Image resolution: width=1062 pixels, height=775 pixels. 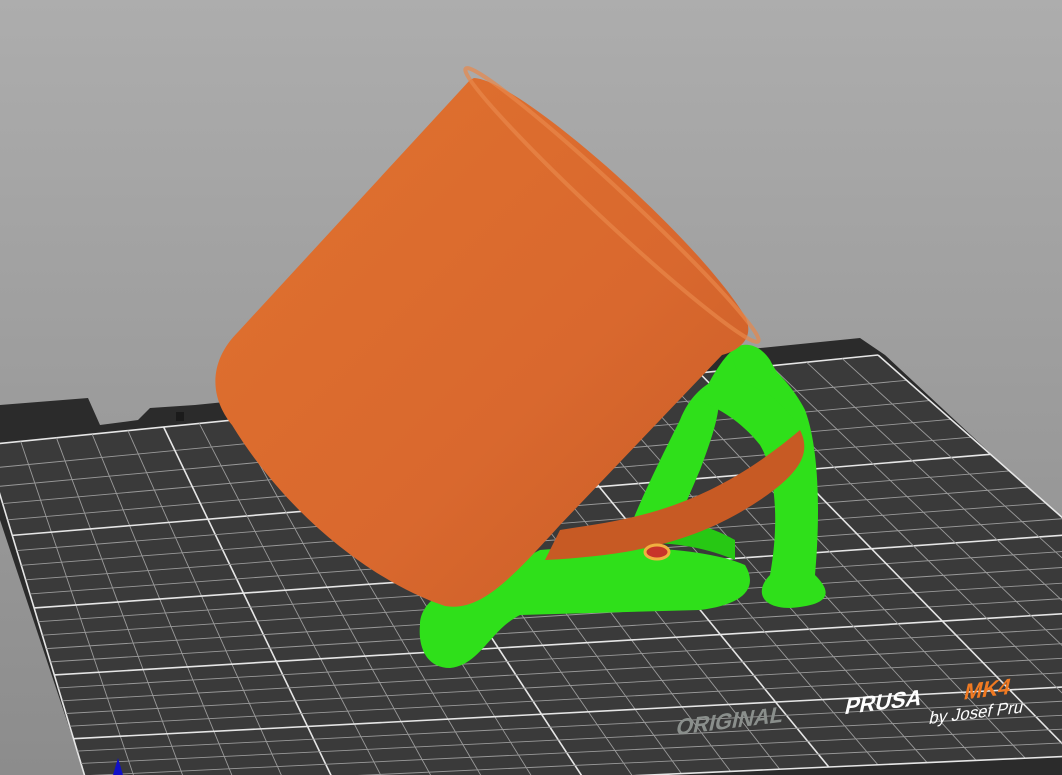 What do you see at coordinates (657, 552) in the screenshot?
I see `support-contact-point` at bounding box center [657, 552].